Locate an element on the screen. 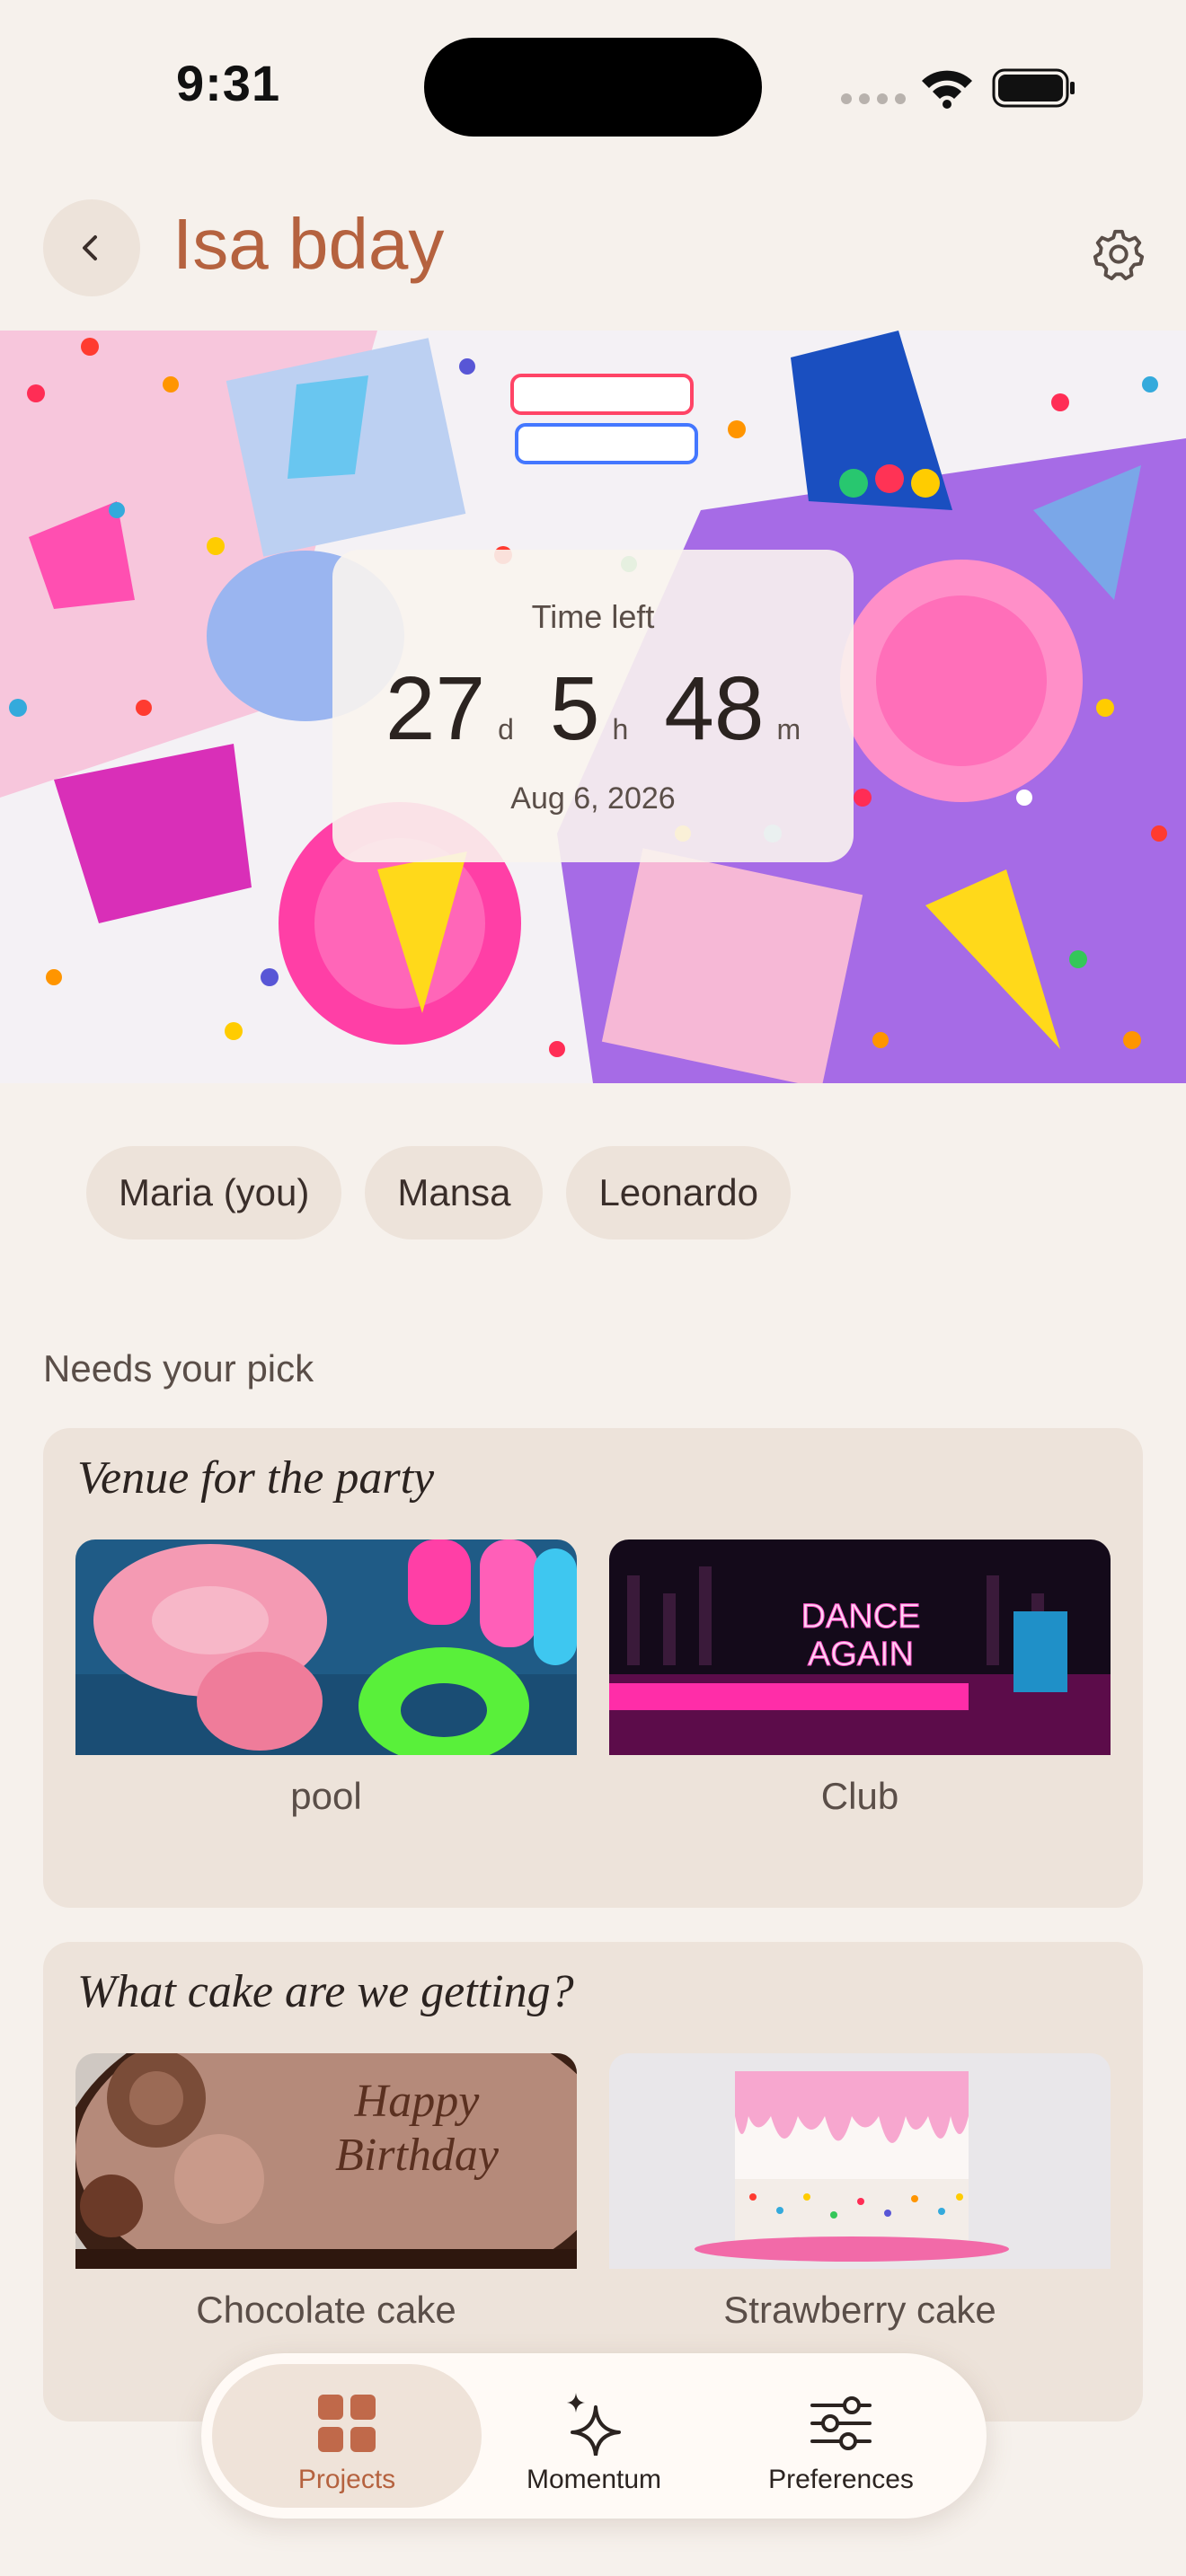  dynamic-island is located at coordinates (593, 87).